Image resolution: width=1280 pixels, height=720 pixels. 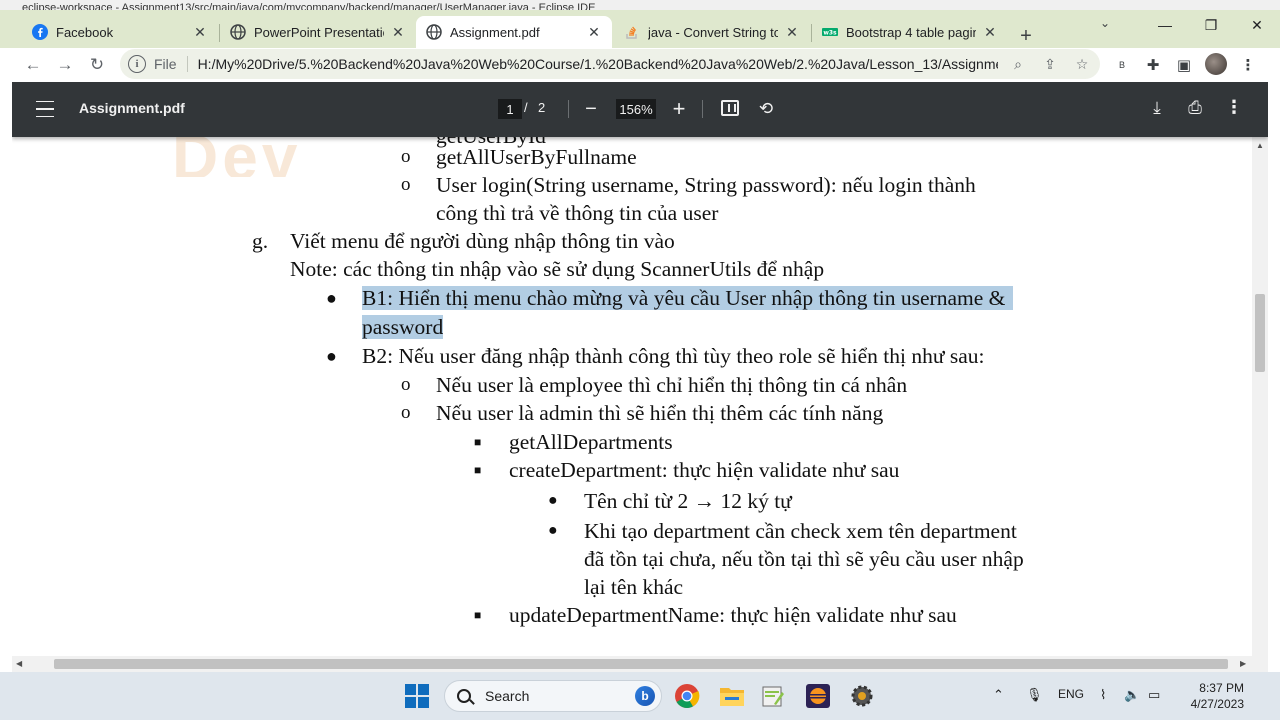 I want to click on vertical-scrollbar: ▲, so click(x=1260, y=404).